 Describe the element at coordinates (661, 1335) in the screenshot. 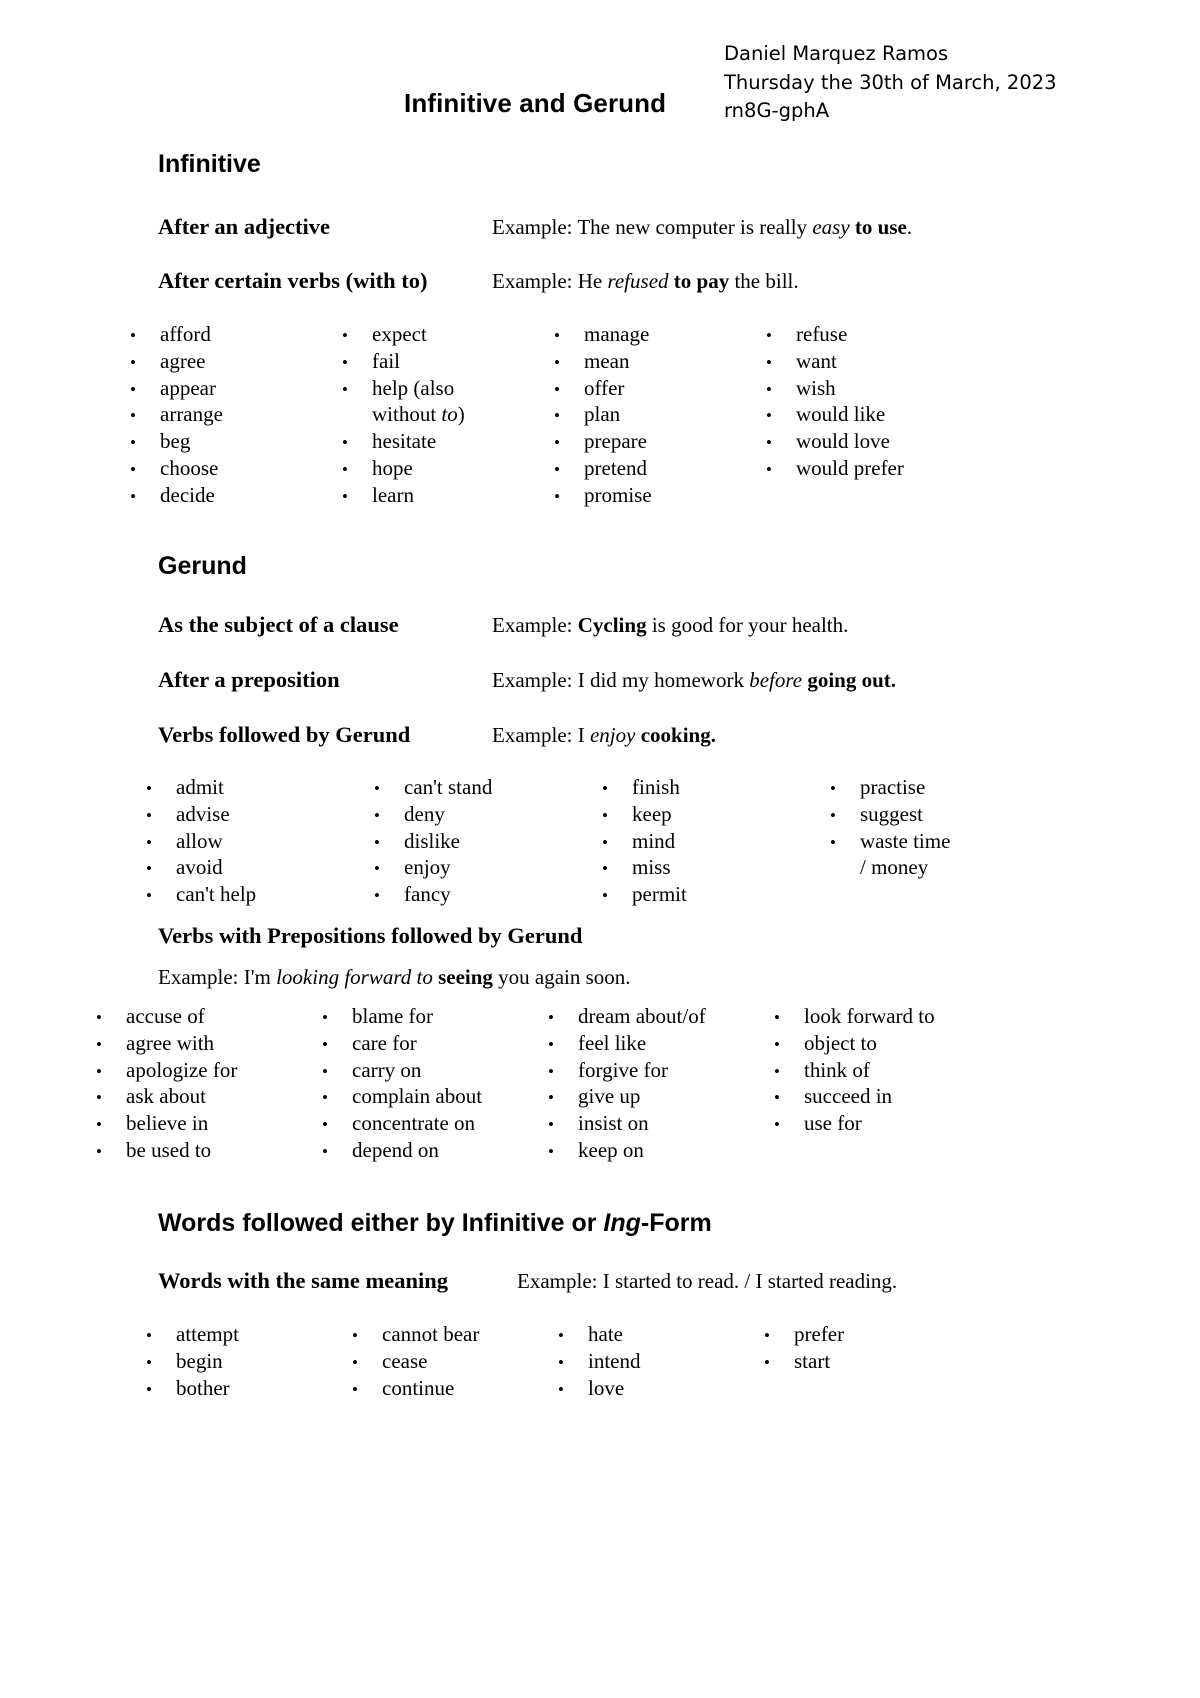

I see `list-item: • hate` at that location.